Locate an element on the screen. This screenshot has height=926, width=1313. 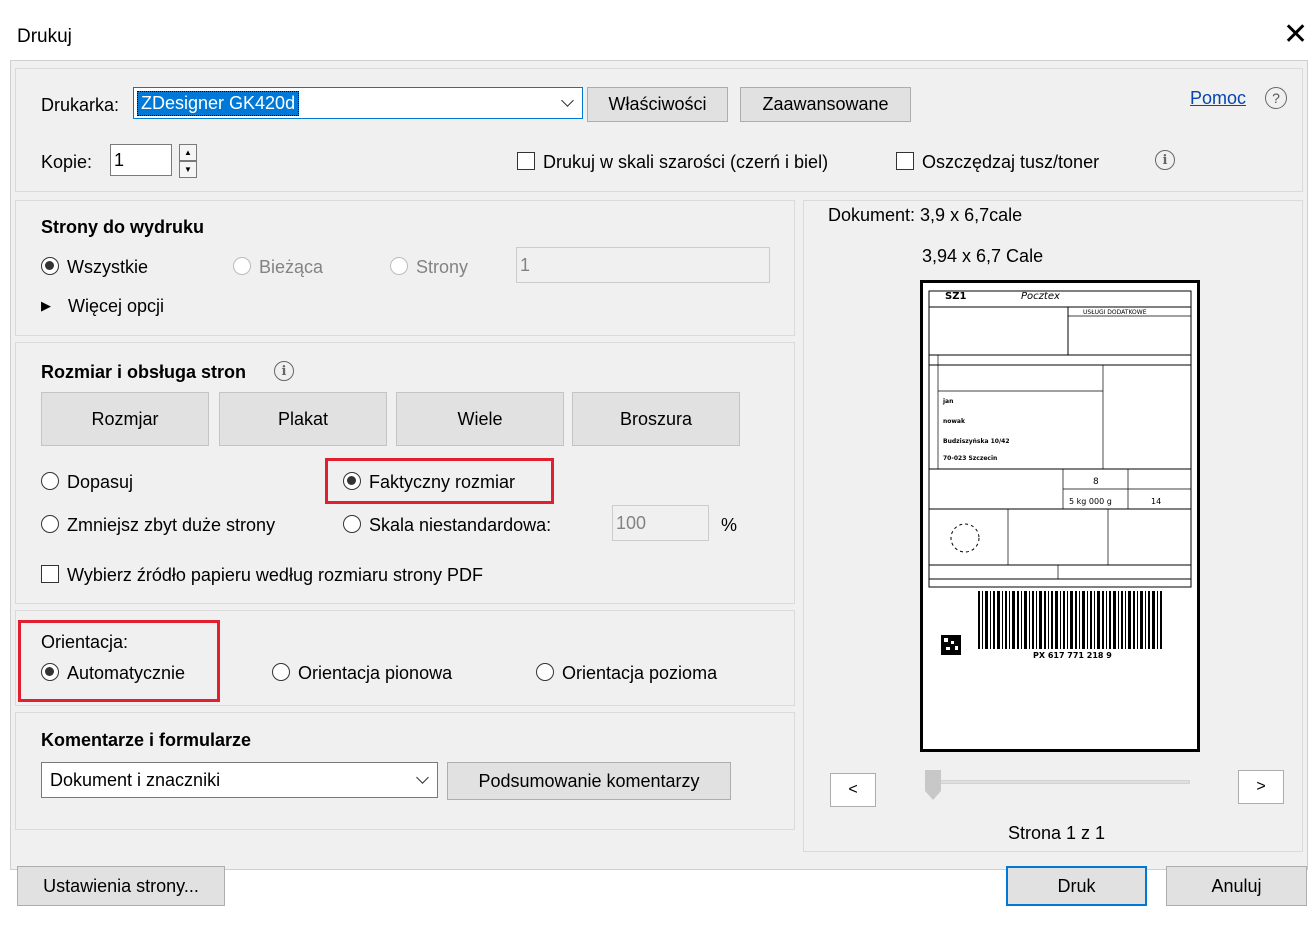
shrink-label: Zmniejsz zbyt duże strony is located at coordinates (171, 525).